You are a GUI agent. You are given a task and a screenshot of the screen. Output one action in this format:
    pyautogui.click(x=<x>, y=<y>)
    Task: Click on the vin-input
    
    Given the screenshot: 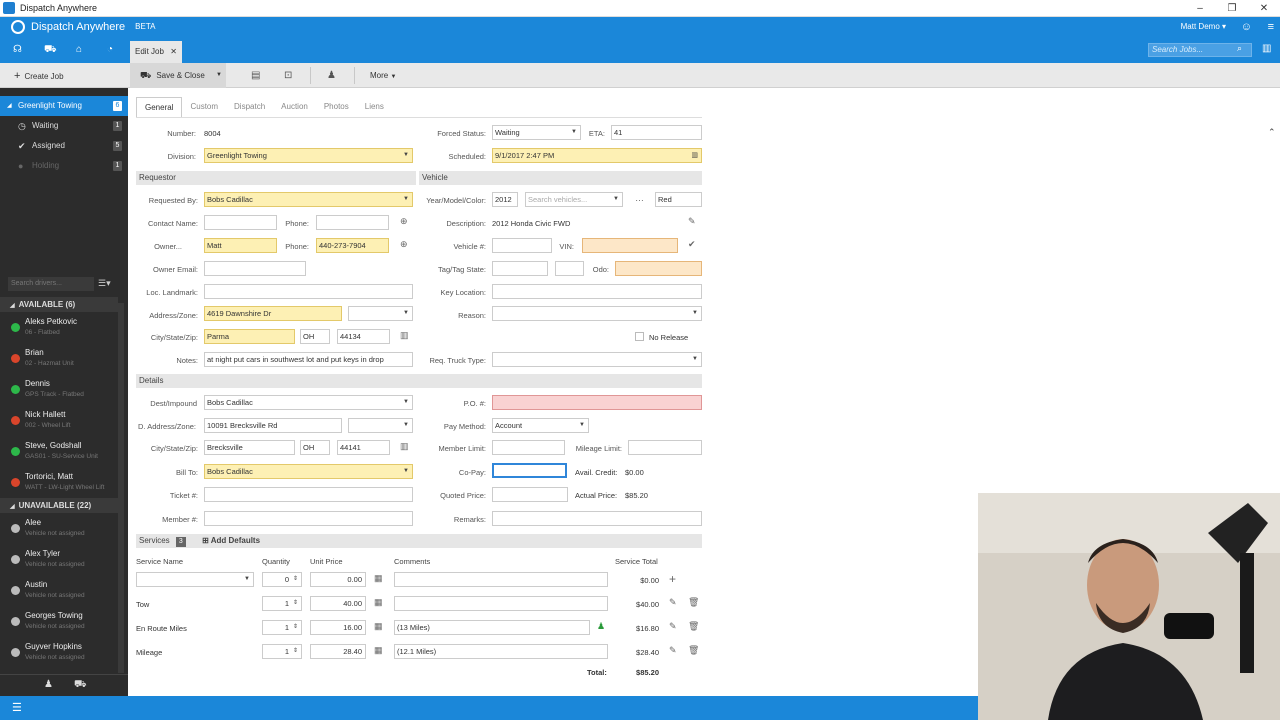 What is the action you would take?
    pyautogui.click(x=630, y=245)
    